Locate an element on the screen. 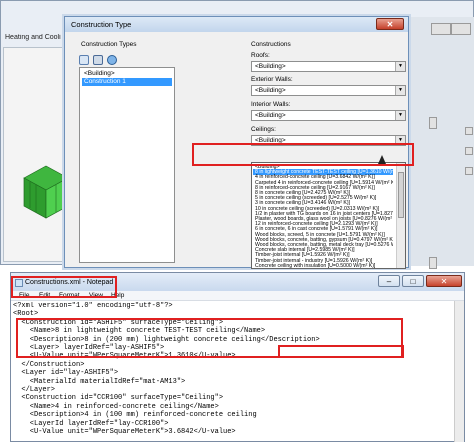 The height and width of the screenshot is (442, 474). list-item: <Building> is located at coordinates (127, 74).